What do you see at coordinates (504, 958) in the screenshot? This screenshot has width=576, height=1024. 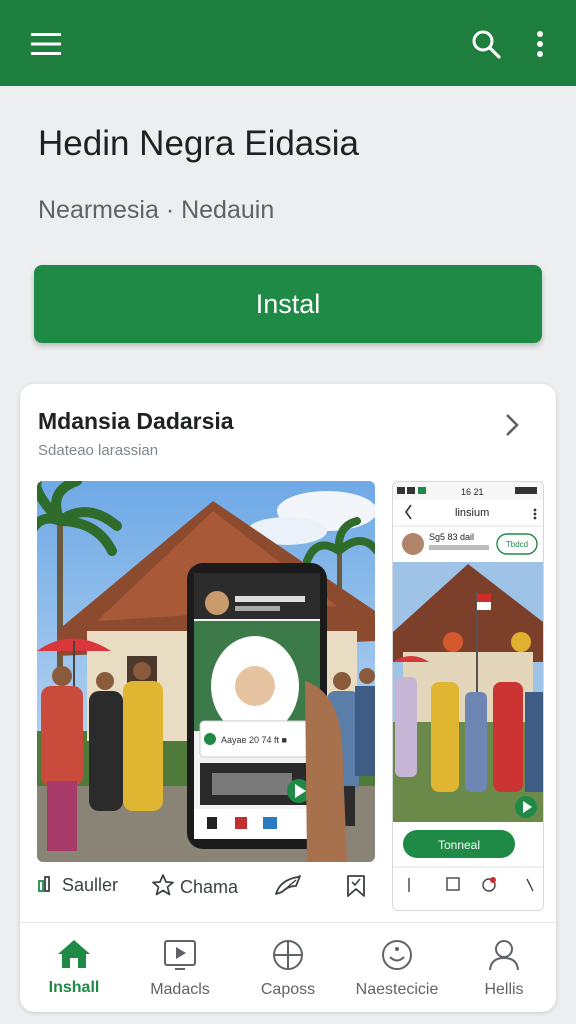 I see `person-icon` at bounding box center [504, 958].